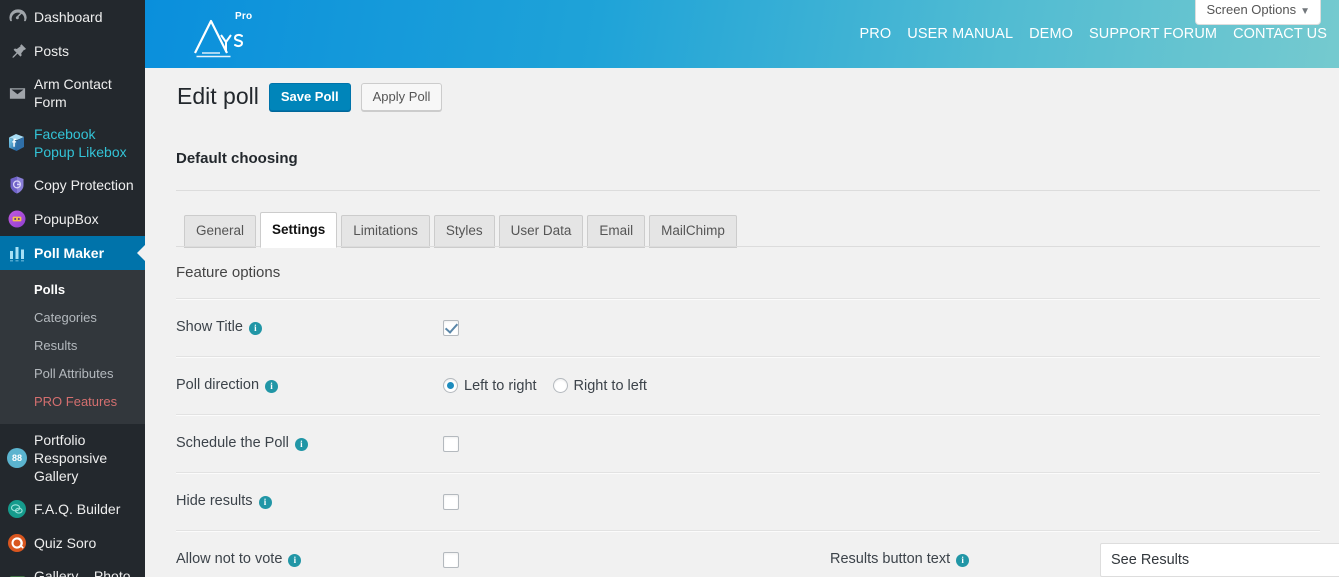  What do you see at coordinates (299, 230) in the screenshot?
I see `tab-settings: Settings` at bounding box center [299, 230].